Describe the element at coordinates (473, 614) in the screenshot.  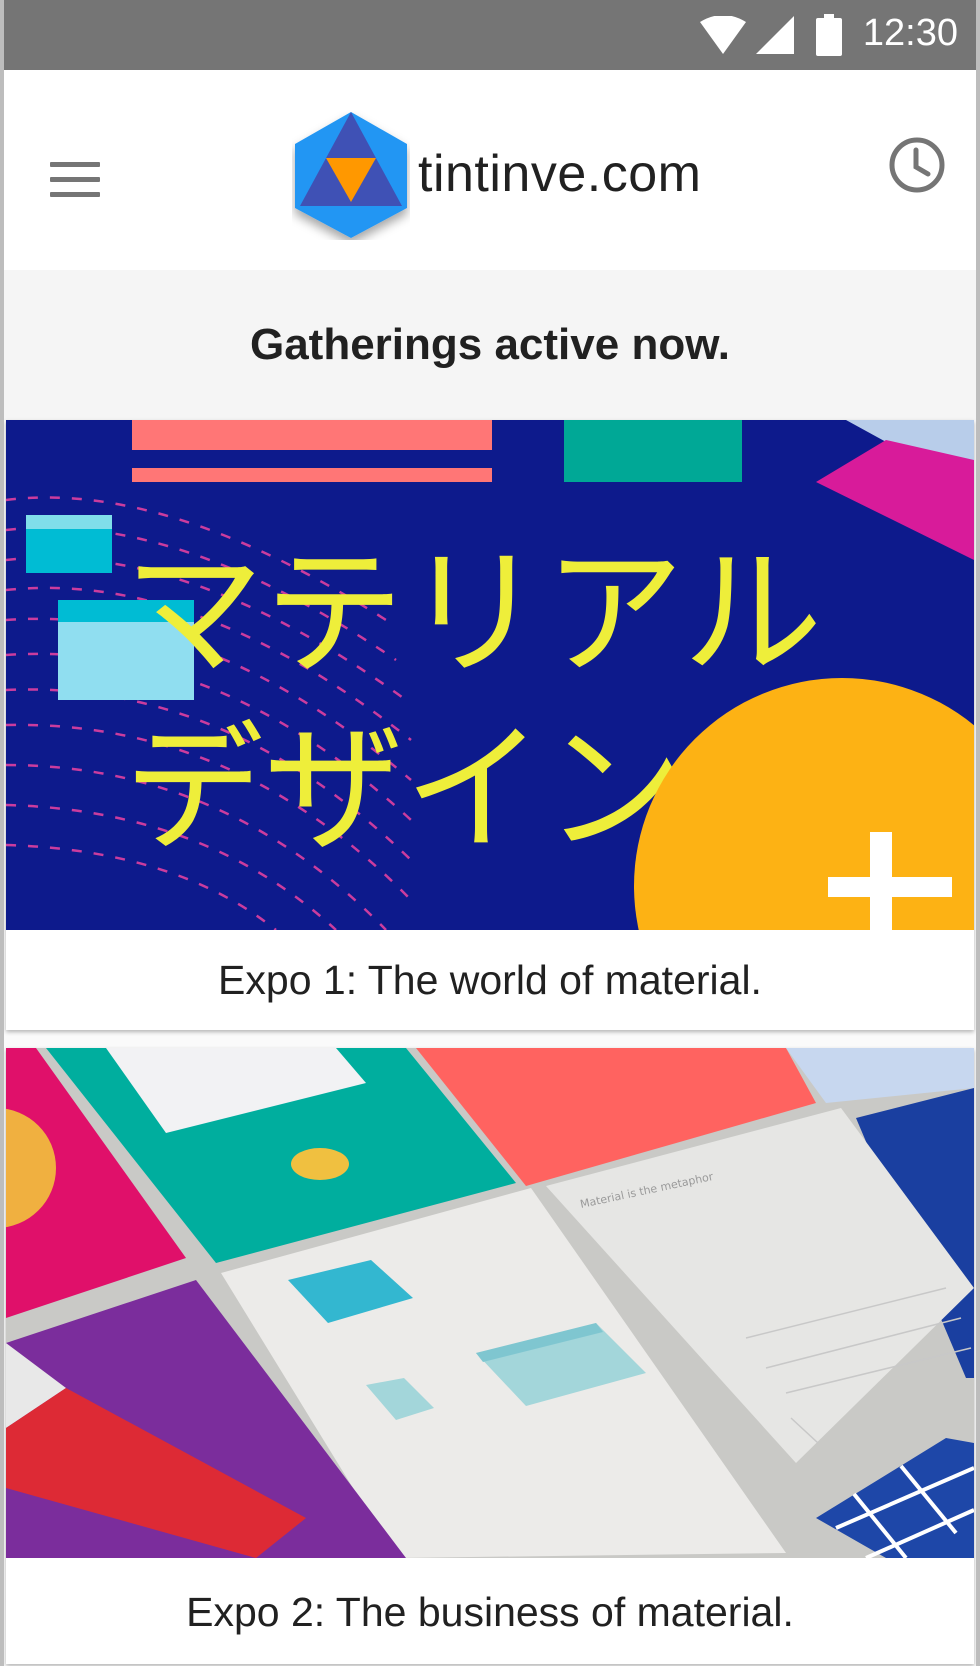
I see `svg-text: マテリアル` at that location.